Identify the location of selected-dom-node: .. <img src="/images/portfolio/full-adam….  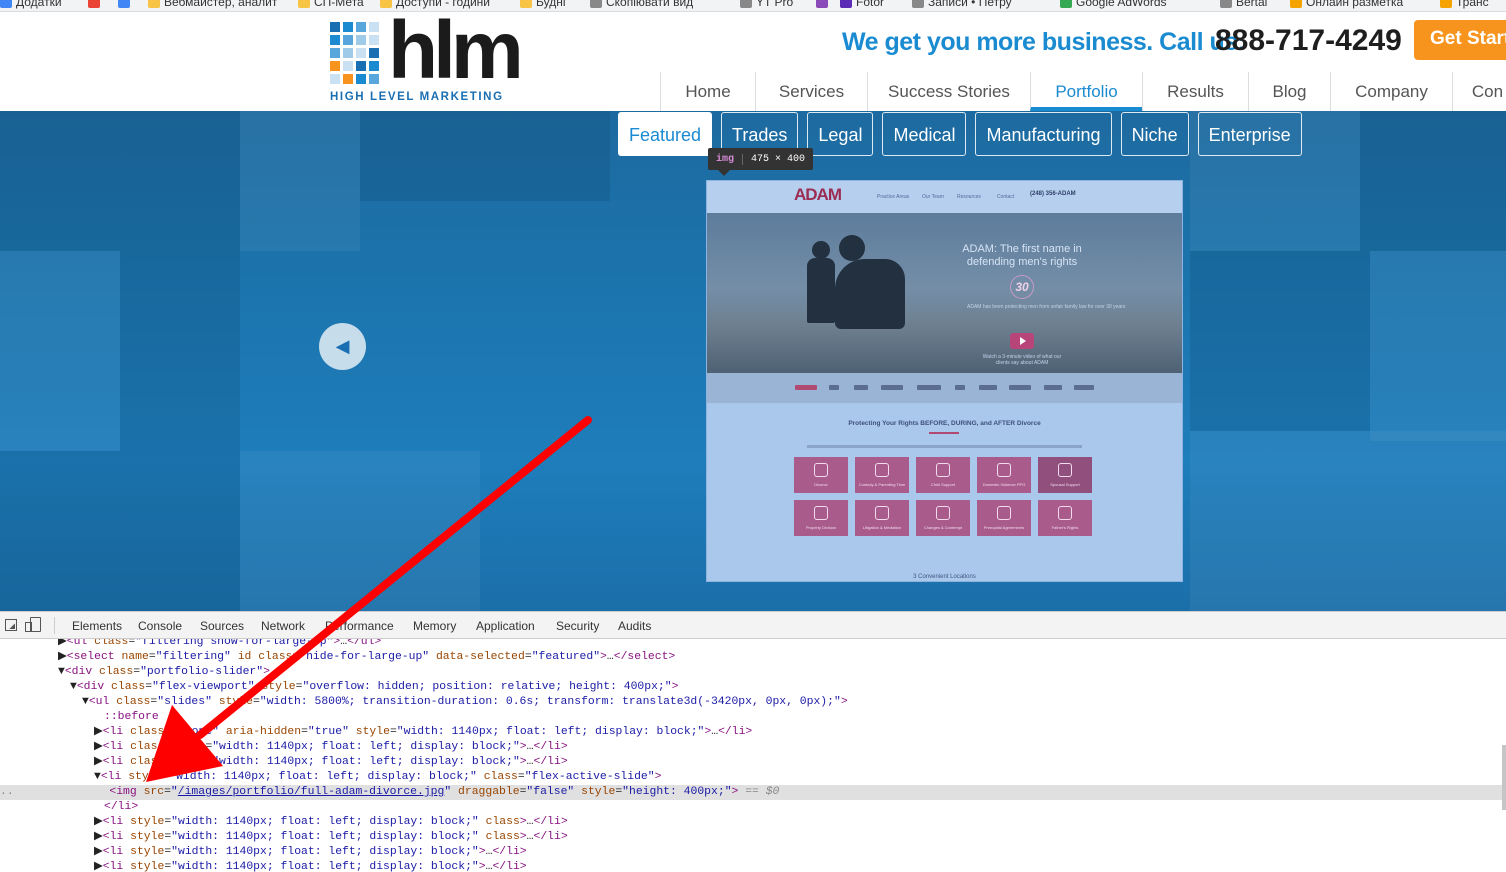
(751, 792).